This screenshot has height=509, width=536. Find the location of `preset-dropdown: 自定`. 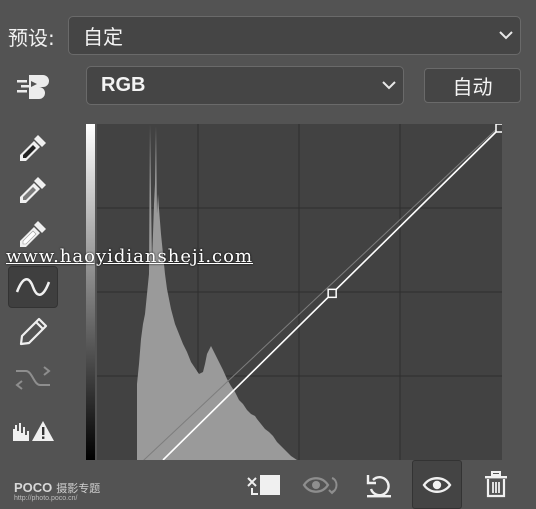

preset-dropdown: 自定 is located at coordinates (294, 35).